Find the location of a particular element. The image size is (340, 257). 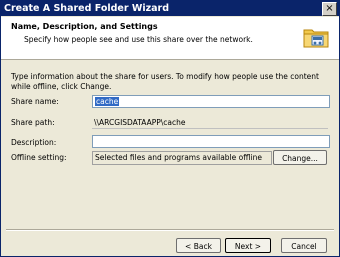

title-bar: Create A Shared Folder Wizard × is located at coordinates (170, 8).